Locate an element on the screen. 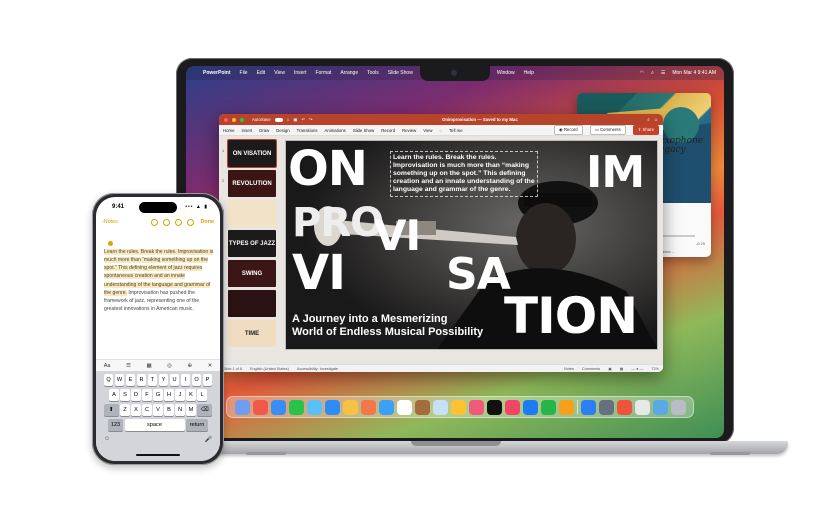 This screenshot has height=509, width=837. tab-slide-show: Slide Show is located at coordinates (364, 130).